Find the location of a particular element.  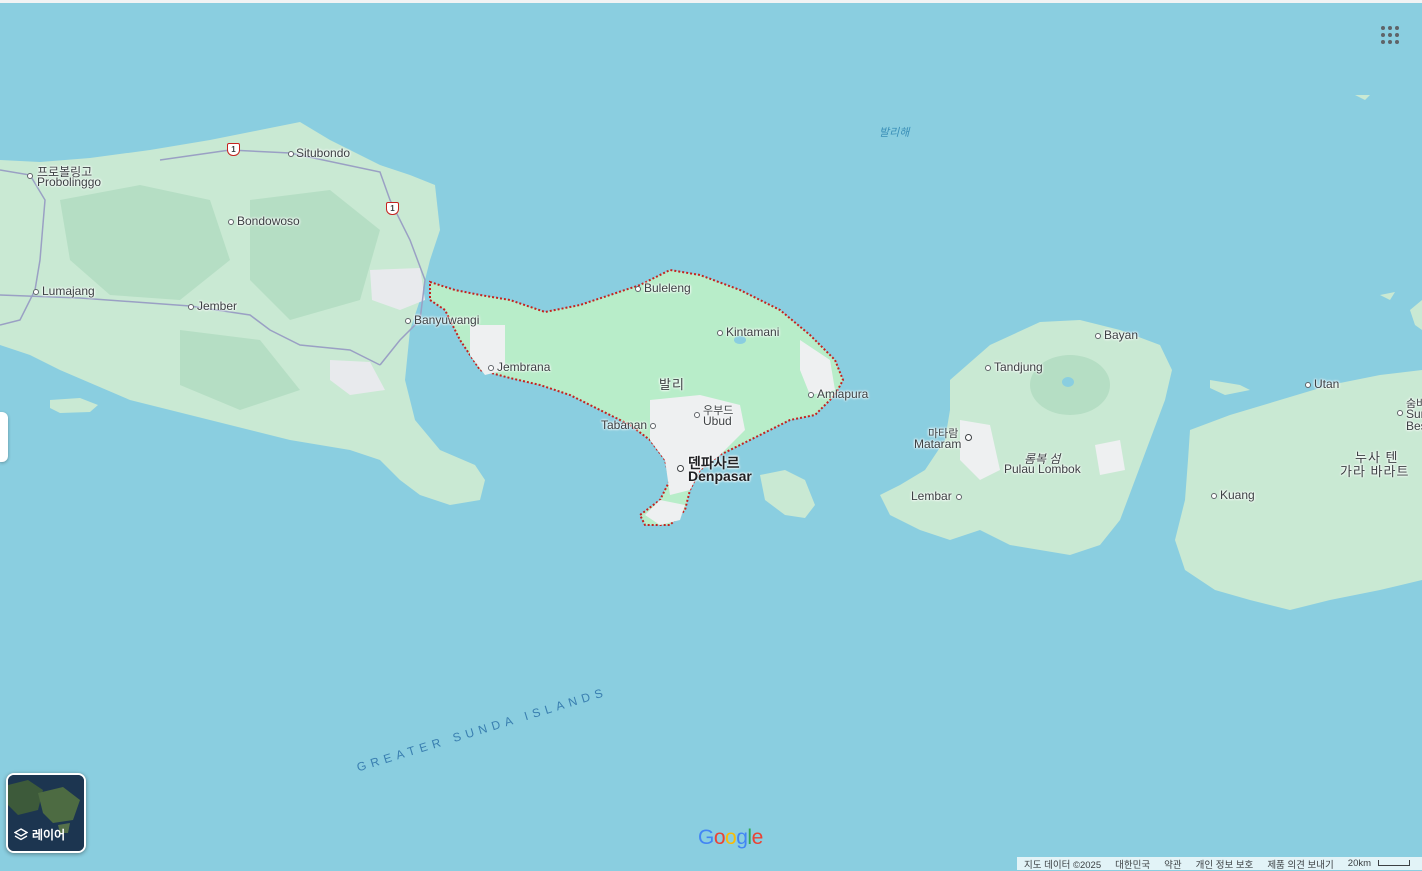

edge-marker is located at coordinates (1400, 413).